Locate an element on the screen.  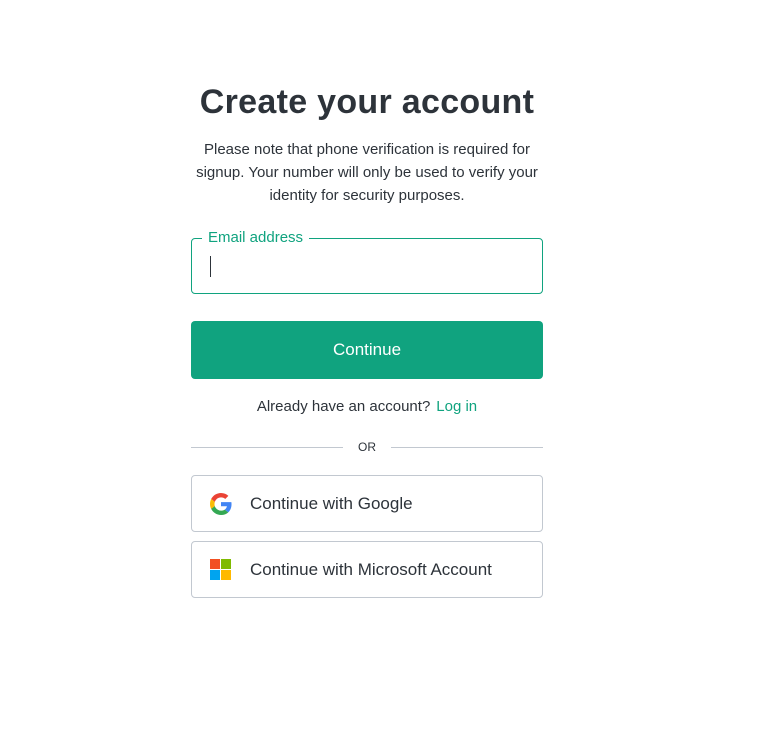
continue-with-google-button: Continue with Google is located at coordinates (367, 503).